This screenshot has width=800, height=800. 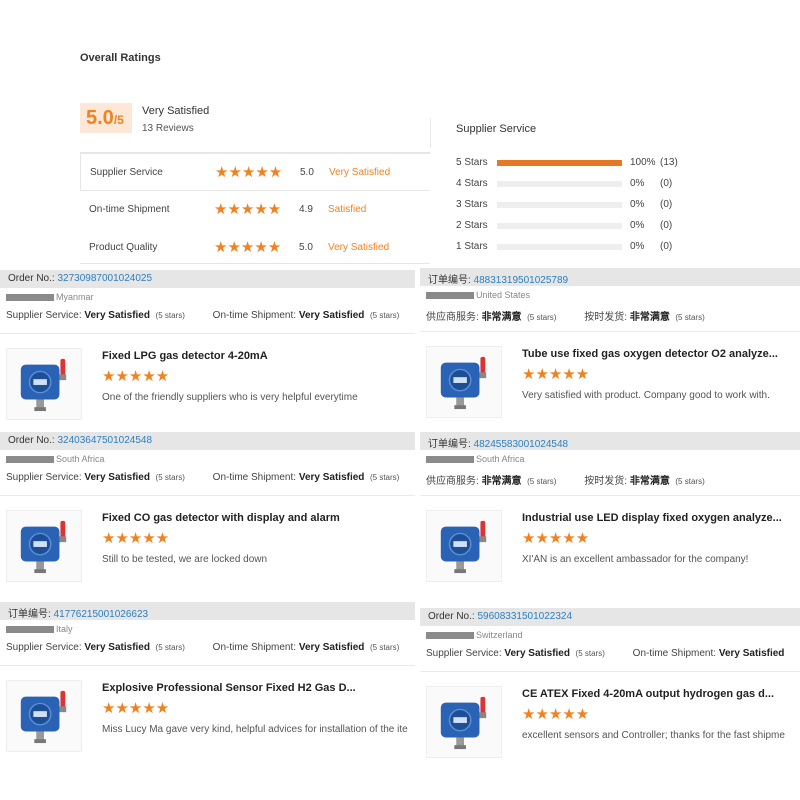 I want to click on rating-row-on-time-shipment: On-time Shipment ★★★★★ 4.9 Satisfied, so click(x=255, y=210).